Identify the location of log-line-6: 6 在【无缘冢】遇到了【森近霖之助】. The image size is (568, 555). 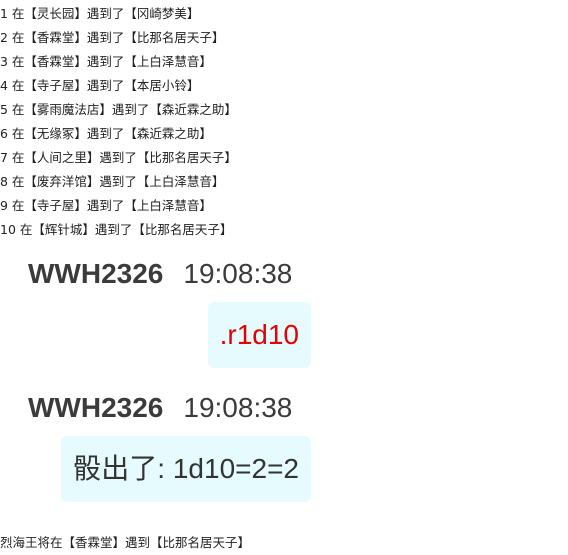
(106, 133).